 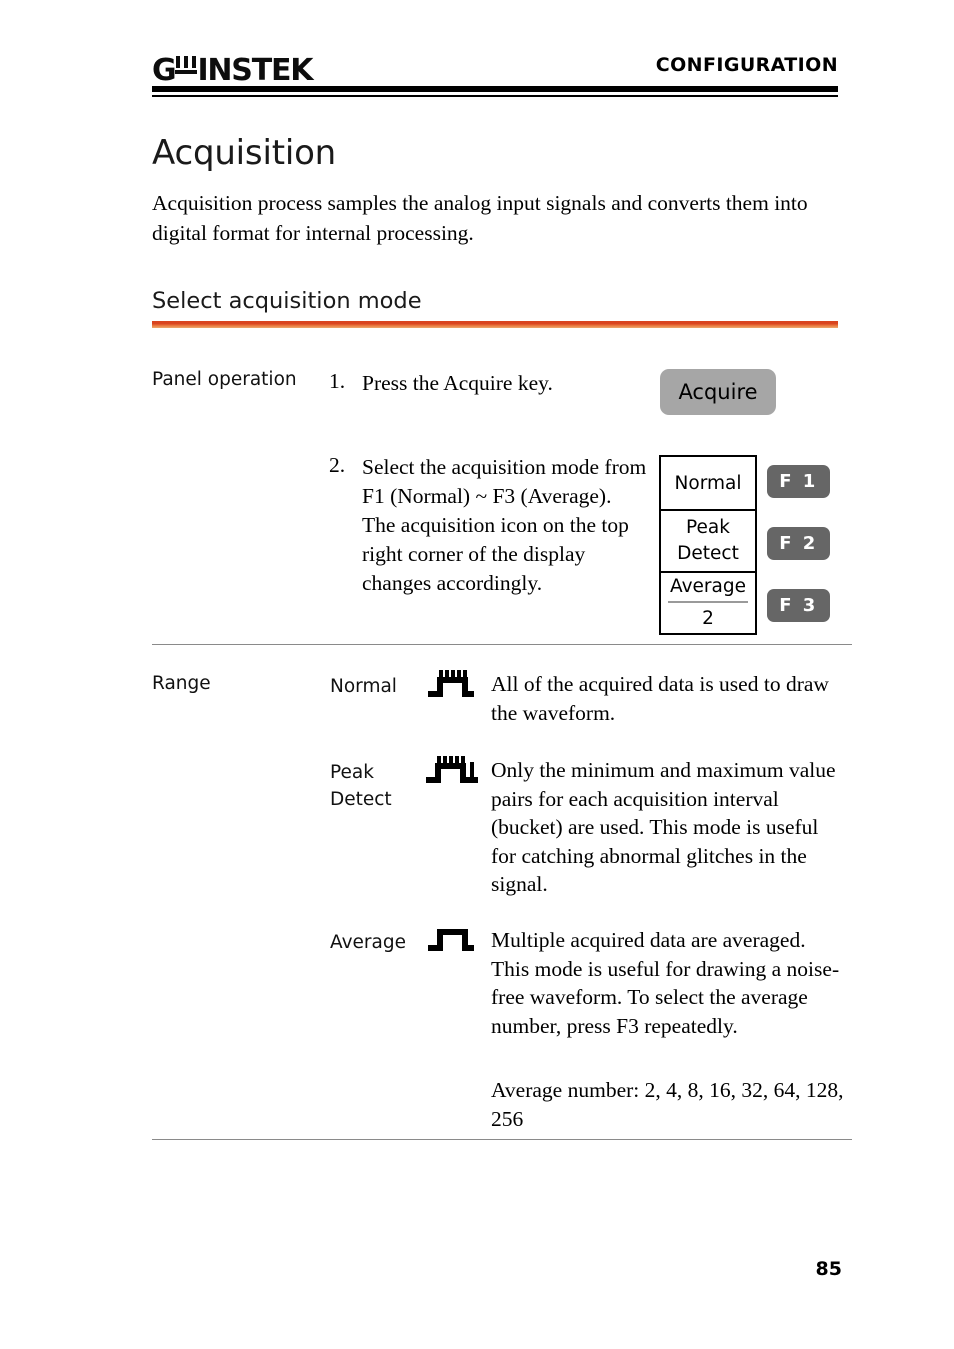 What do you see at coordinates (708, 553) in the screenshot?
I see `menu-item-peak-detect-label-line2: Detect` at bounding box center [708, 553].